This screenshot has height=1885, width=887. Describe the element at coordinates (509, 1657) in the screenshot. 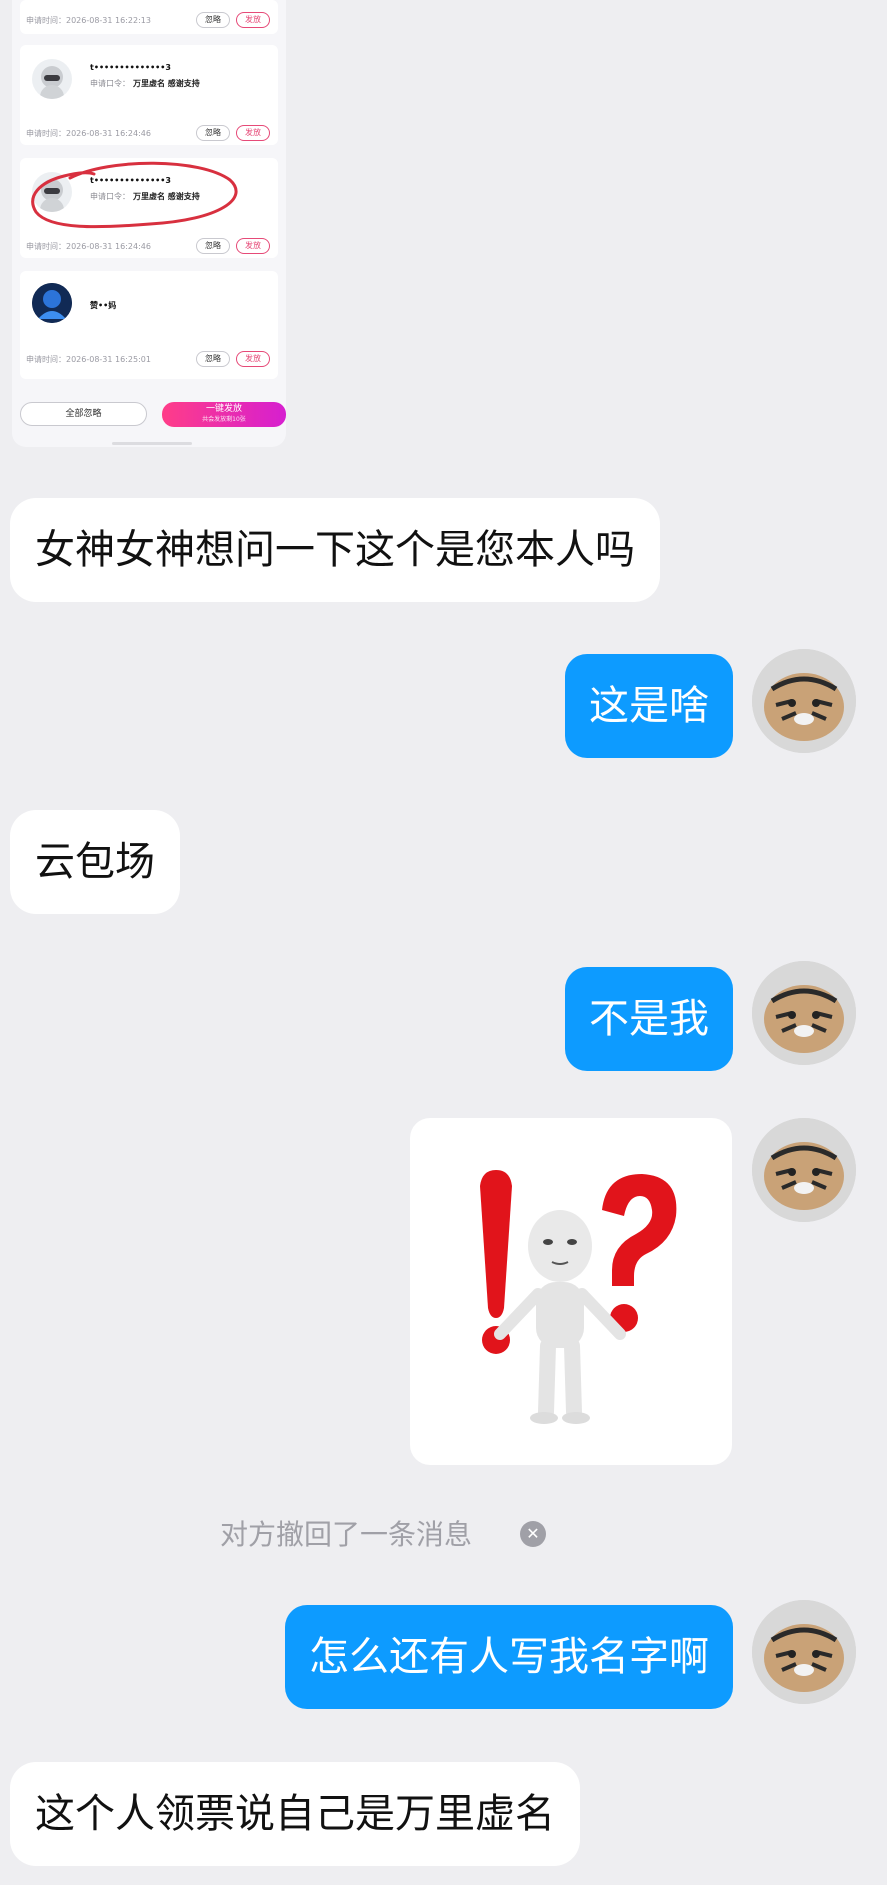

I see `message-bubble-outgoing: 怎么还有人写我名字啊` at that location.